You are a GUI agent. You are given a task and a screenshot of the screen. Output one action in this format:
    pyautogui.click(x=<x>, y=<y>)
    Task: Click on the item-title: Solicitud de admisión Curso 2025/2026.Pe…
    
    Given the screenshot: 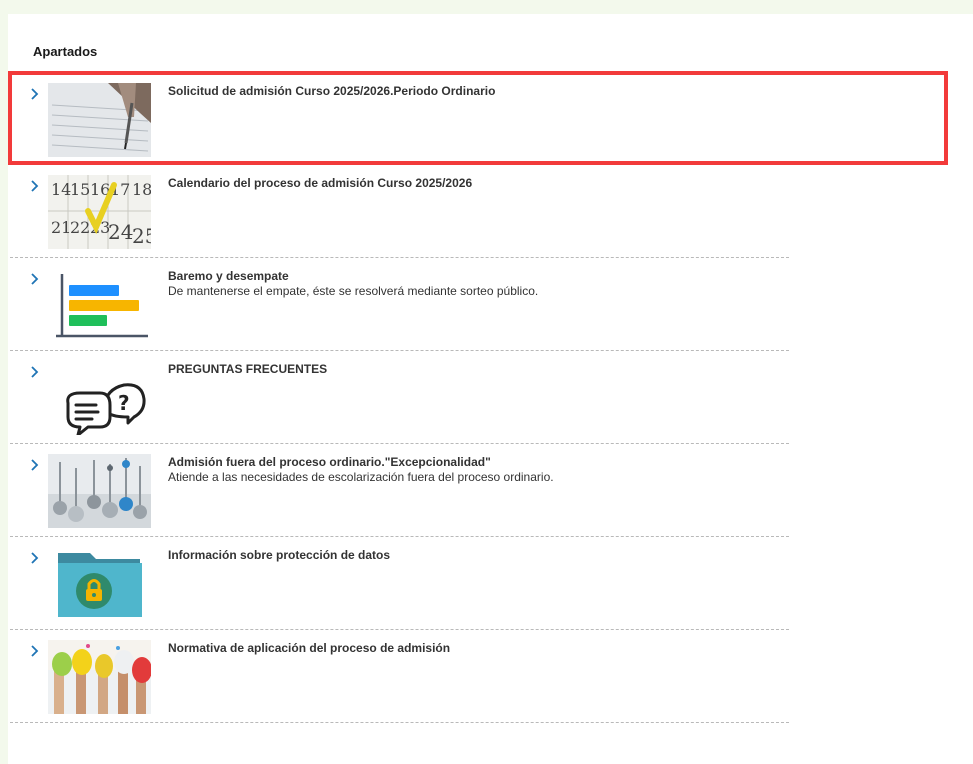 What is the action you would take?
    pyautogui.click(x=468, y=91)
    